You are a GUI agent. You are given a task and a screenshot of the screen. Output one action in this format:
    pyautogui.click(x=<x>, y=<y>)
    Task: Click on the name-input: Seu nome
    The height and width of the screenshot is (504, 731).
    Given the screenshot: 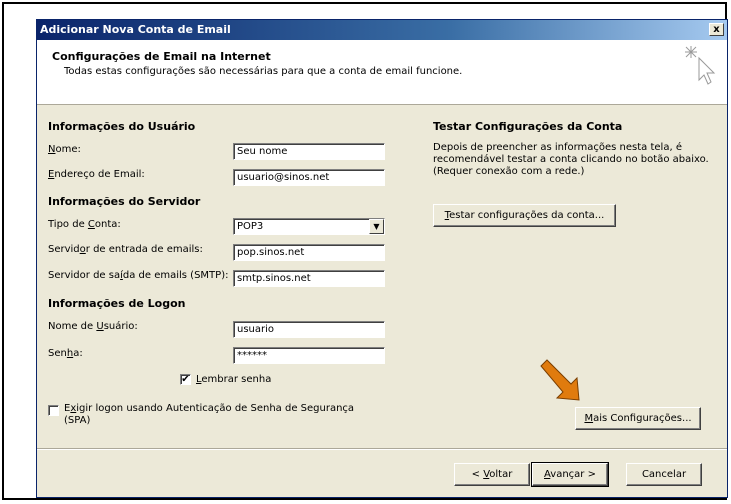 What is the action you would take?
    pyautogui.click(x=309, y=151)
    